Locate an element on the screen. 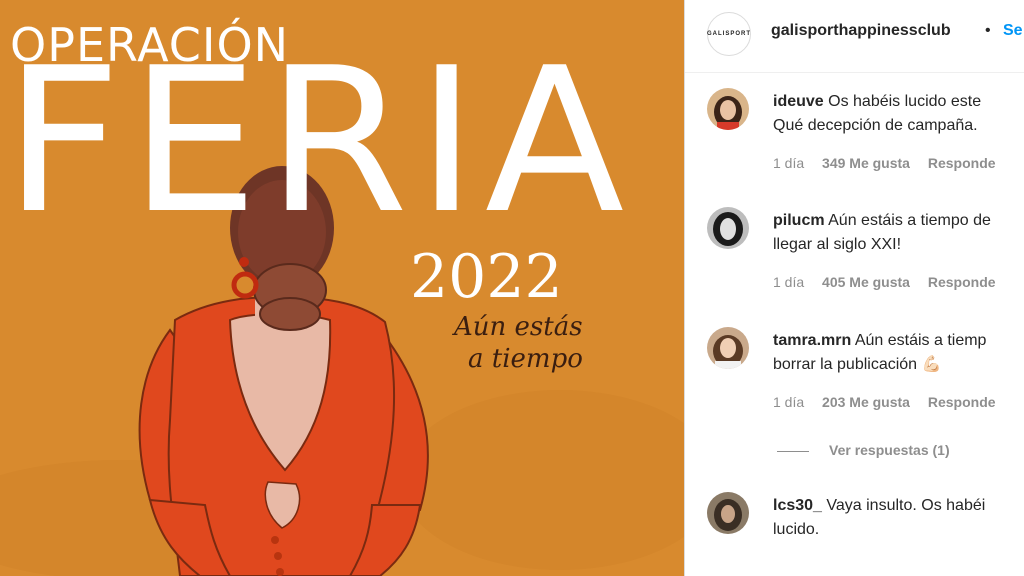  comment-line-1: Aún estáis a tiempo de is located at coordinates (909, 220).